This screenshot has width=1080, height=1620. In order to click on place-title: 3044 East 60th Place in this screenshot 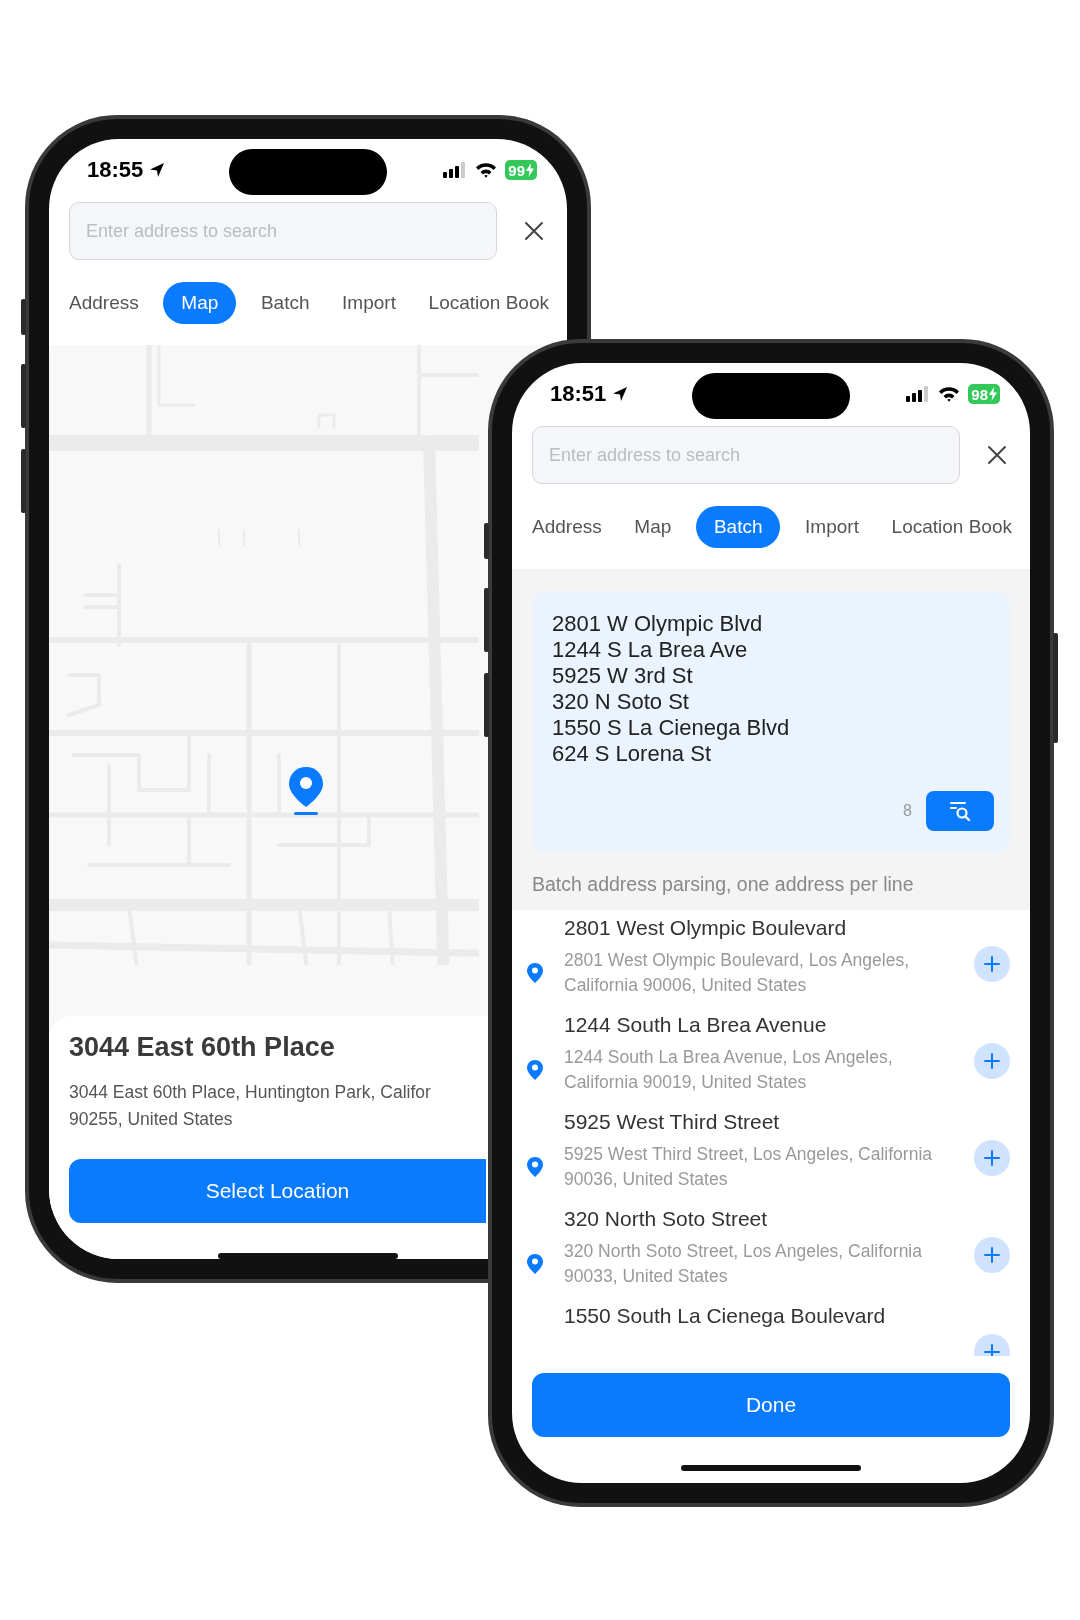, I will do `click(202, 1047)`.